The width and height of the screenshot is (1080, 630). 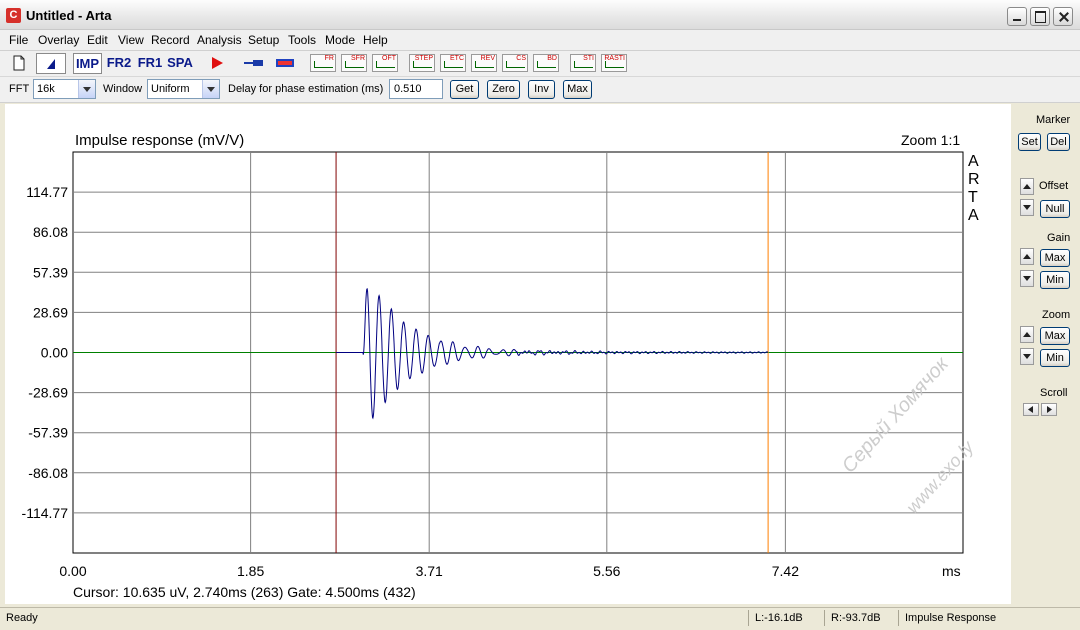 What do you see at coordinates (951, 618) in the screenshot?
I see `status-mode: Impulse Response` at bounding box center [951, 618].